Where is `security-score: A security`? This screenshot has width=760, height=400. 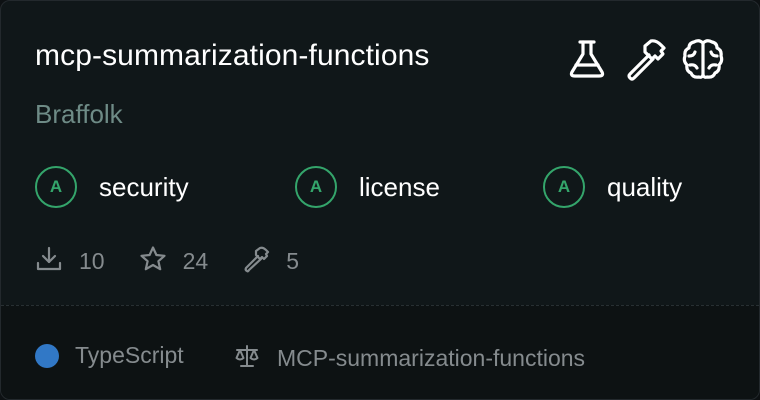
security-score: A security is located at coordinates (112, 187).